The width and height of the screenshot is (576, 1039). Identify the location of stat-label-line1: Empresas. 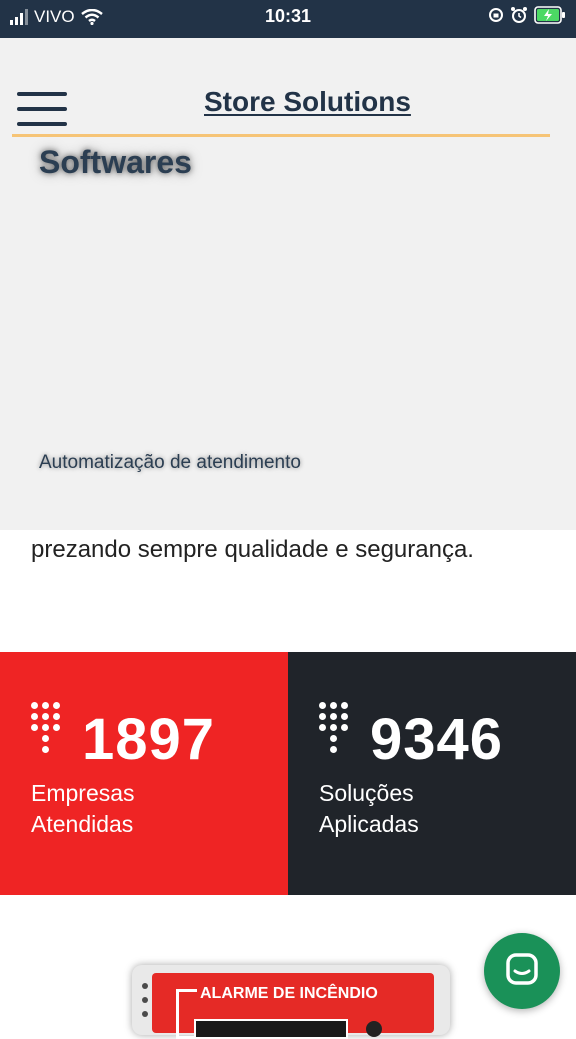
(83, 793).